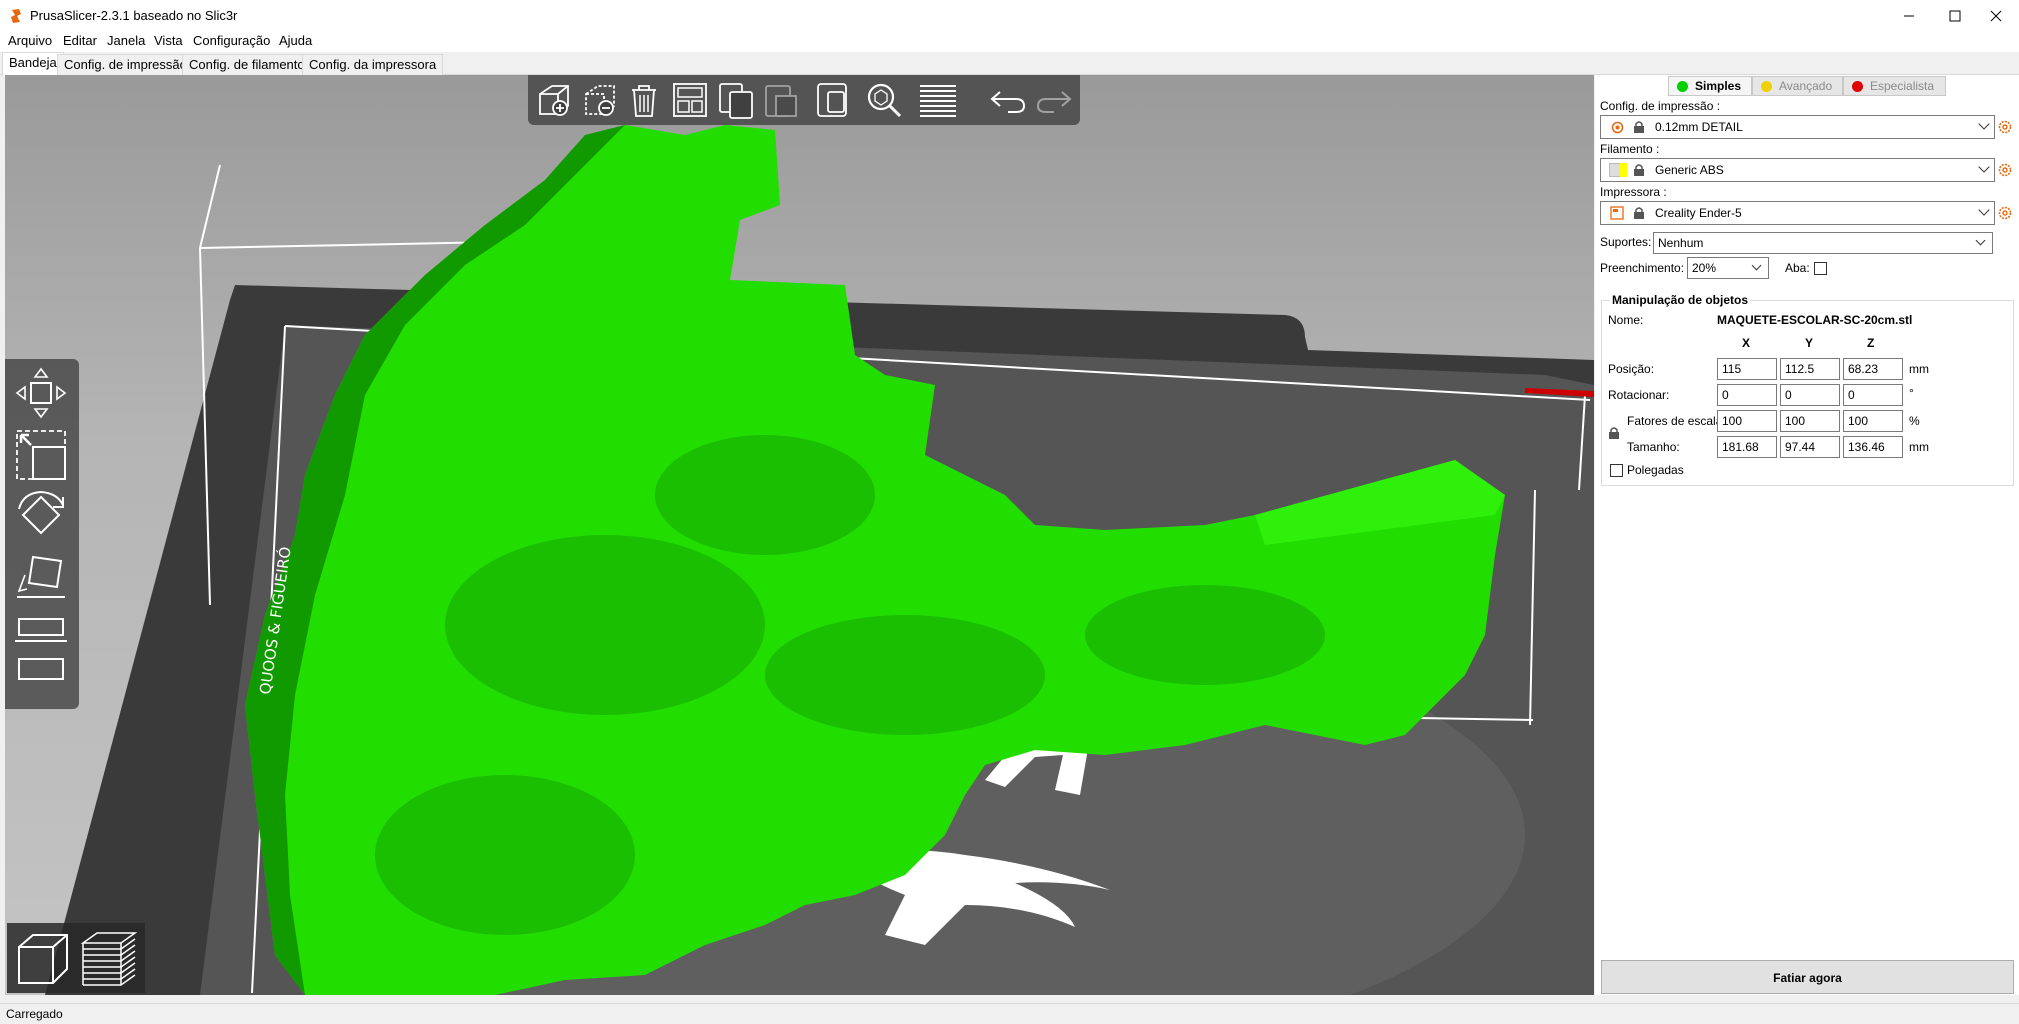 The image size is (2019, 1024). I want to click on print-settings-gear-icon, so click(2005, 127).